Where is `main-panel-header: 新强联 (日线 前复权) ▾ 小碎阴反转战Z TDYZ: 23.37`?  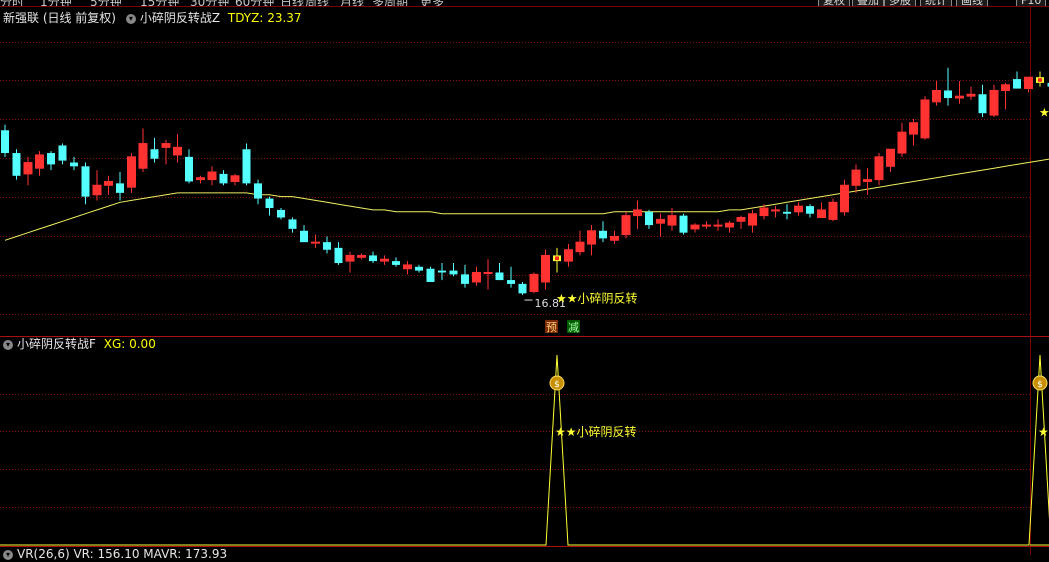
main-panel-header: 新强联 (日线 前复权) ▾ 小碎阴反转战Z TDYZ: 23.37 is located at coordinates (152, 18).